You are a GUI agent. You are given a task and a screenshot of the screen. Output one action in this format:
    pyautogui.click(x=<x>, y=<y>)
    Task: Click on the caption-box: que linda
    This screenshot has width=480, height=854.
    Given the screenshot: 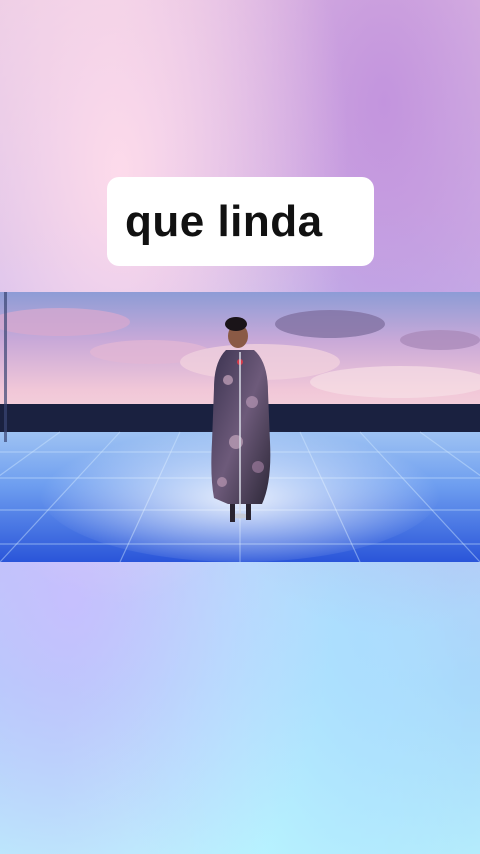 What is the action you would take?
    pyautogui.click(x=240, y=221)
    